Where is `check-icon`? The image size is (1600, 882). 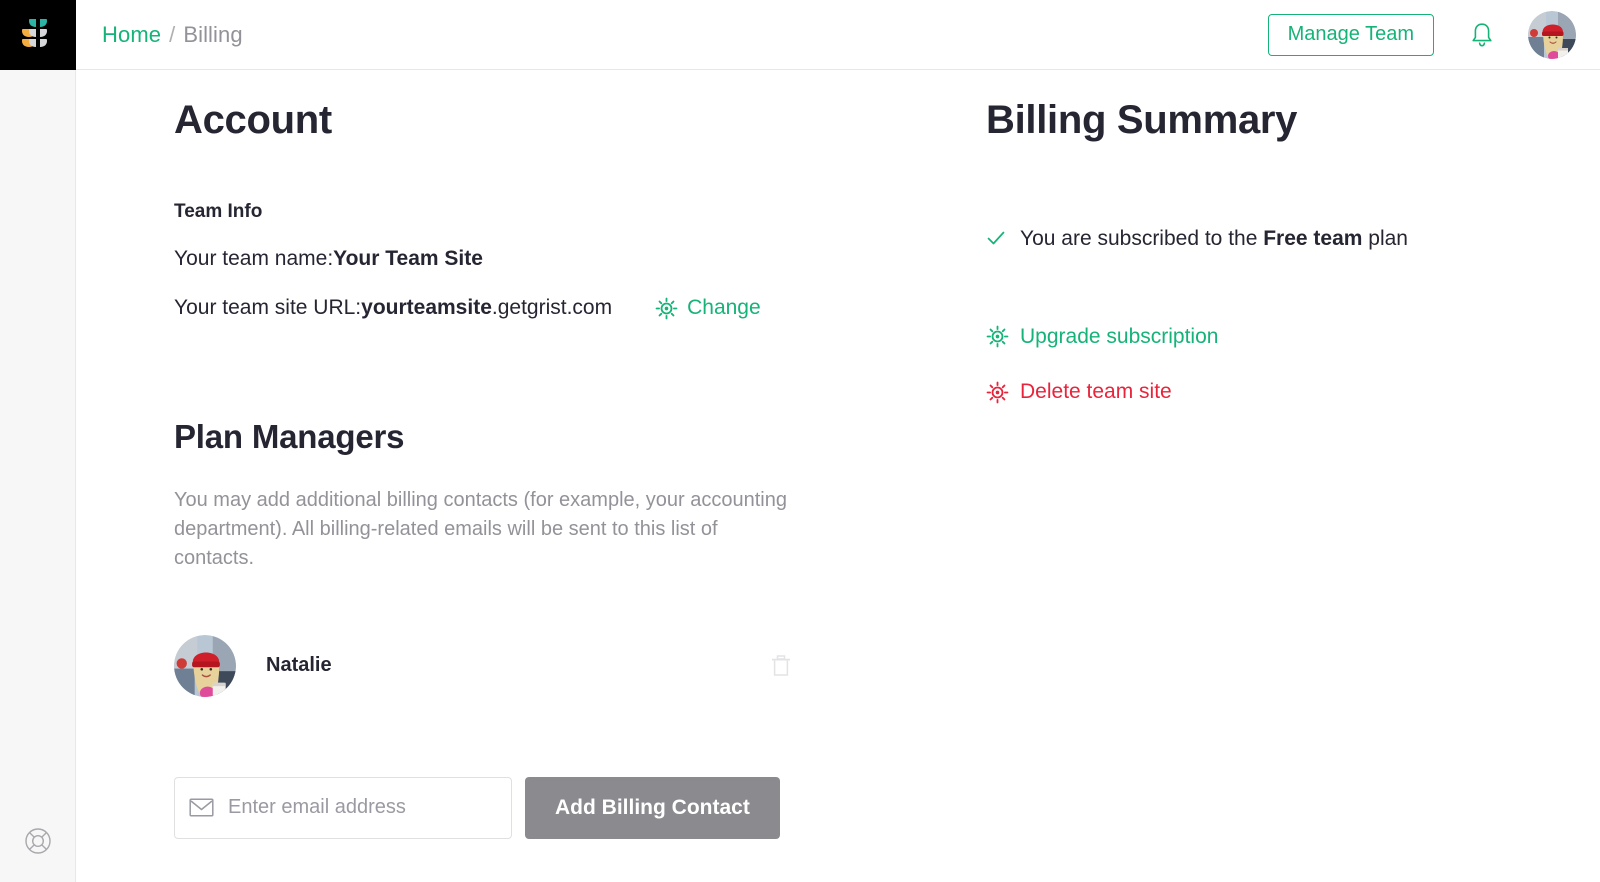 check-icon is located at coordinates (996, 237).